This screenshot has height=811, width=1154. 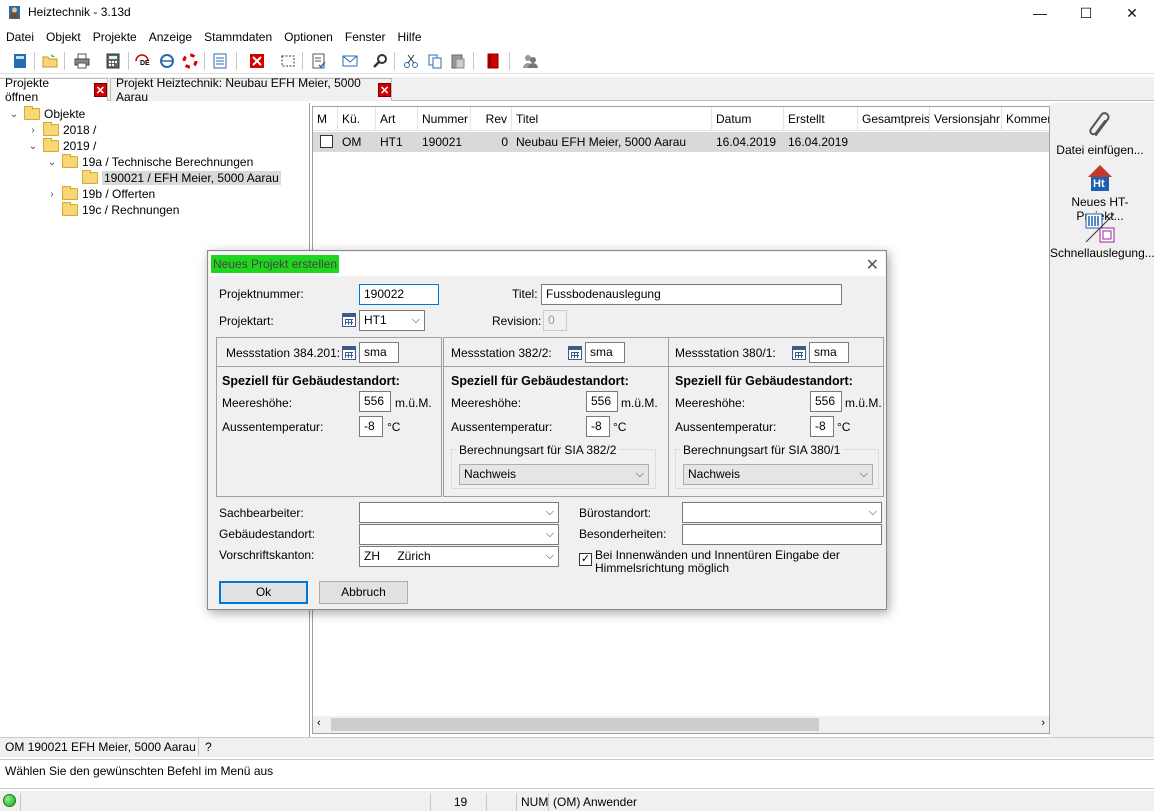 I want to click on menu-stammdaten: Stammdaten, so click(x=238, y=38).